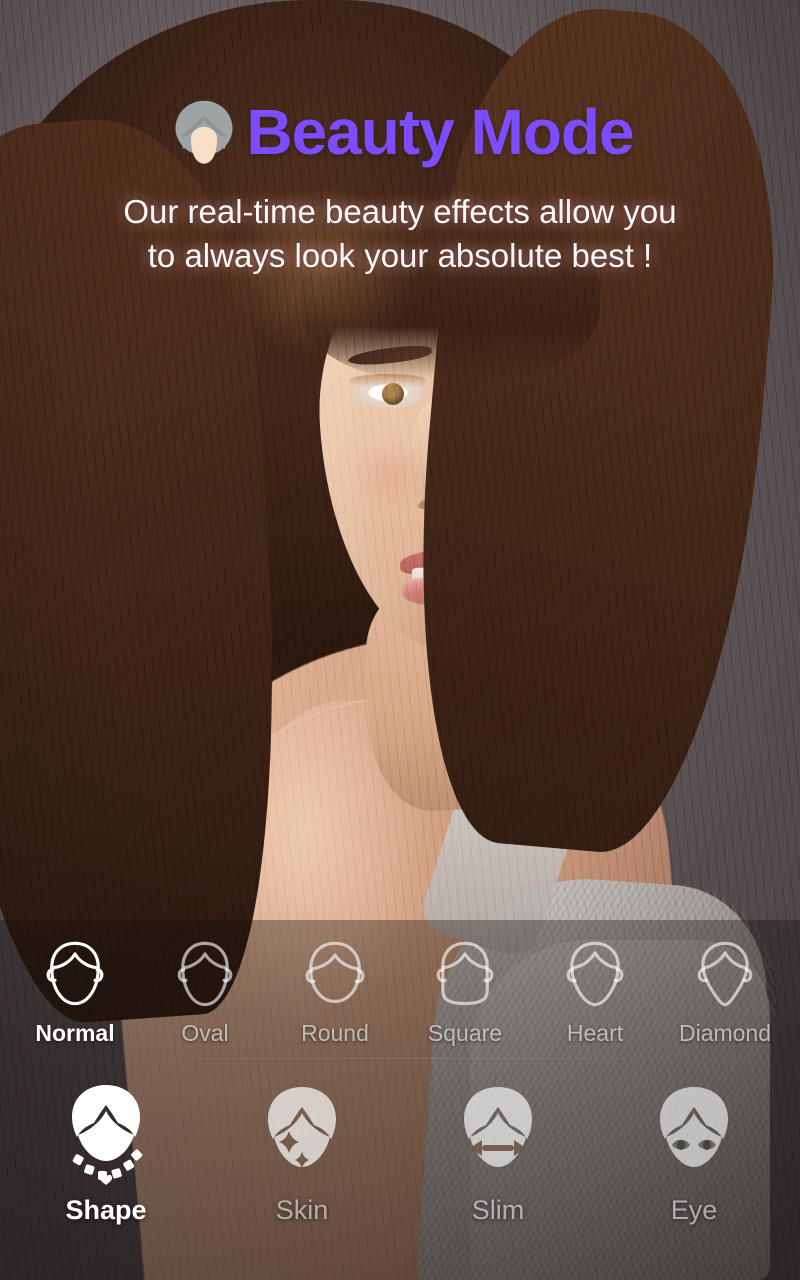 Image resolution: width=800 pixels, height=1280 pixels. What do you see at coordinates (694, 1210) in the screenshot?
I see `tab-label: Eye` at bounding box center [694, 1210].